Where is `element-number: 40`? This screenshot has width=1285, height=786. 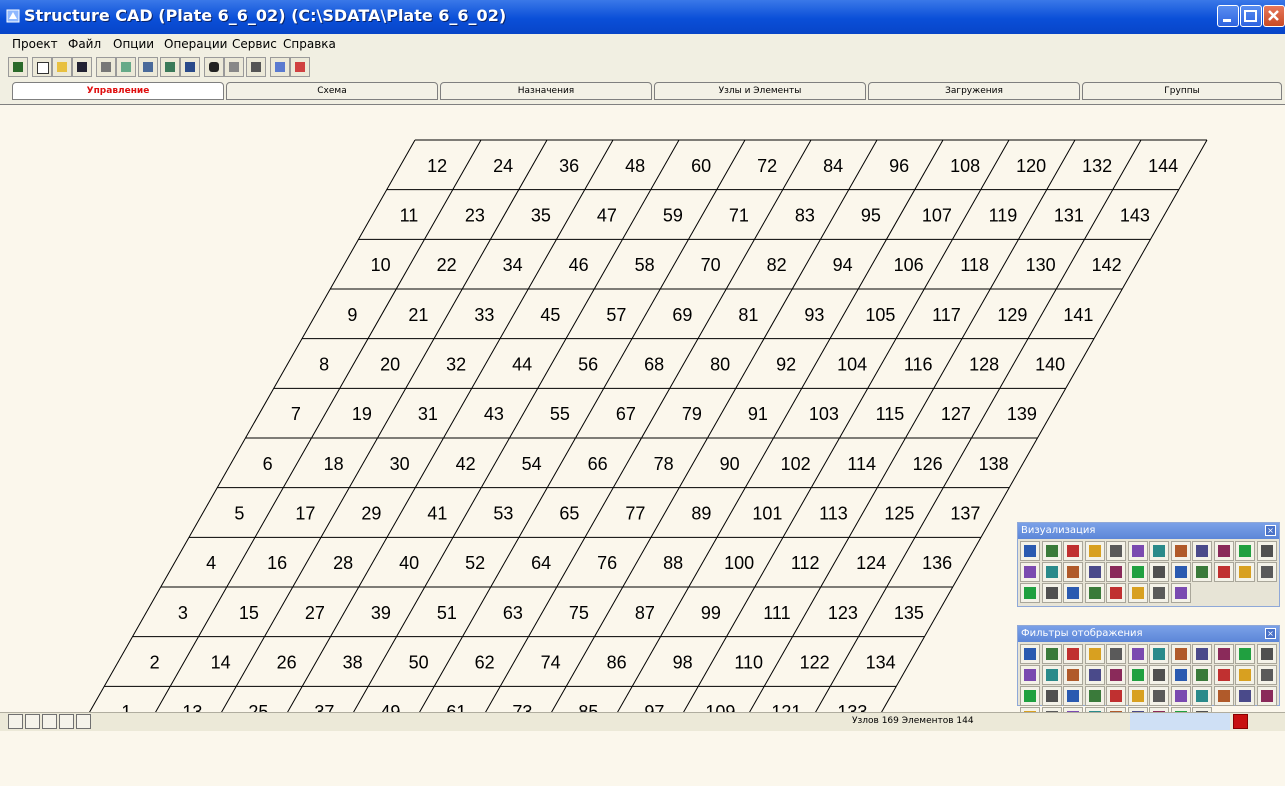 element-number: 40 is located at coordinates (409, 563).